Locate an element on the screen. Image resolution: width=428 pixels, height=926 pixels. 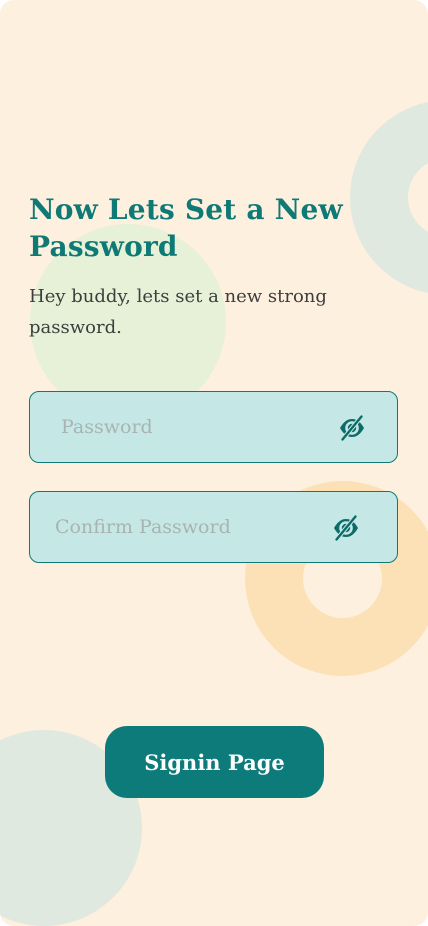
password-field is located at coordinates (213, 427).